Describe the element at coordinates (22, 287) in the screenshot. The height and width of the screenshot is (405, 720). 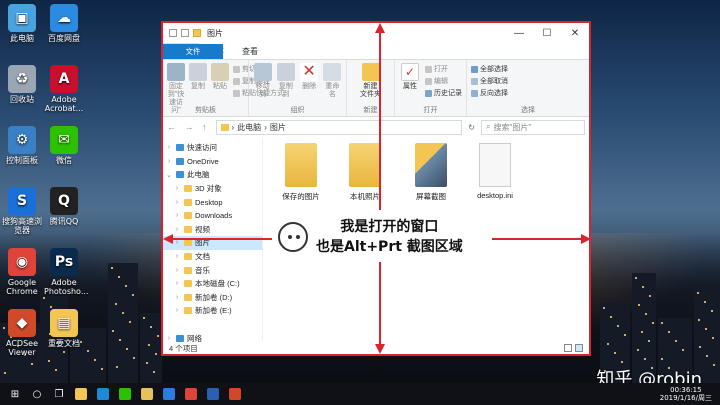
I see `desktop-icon-label: Google Chrome` at that location.